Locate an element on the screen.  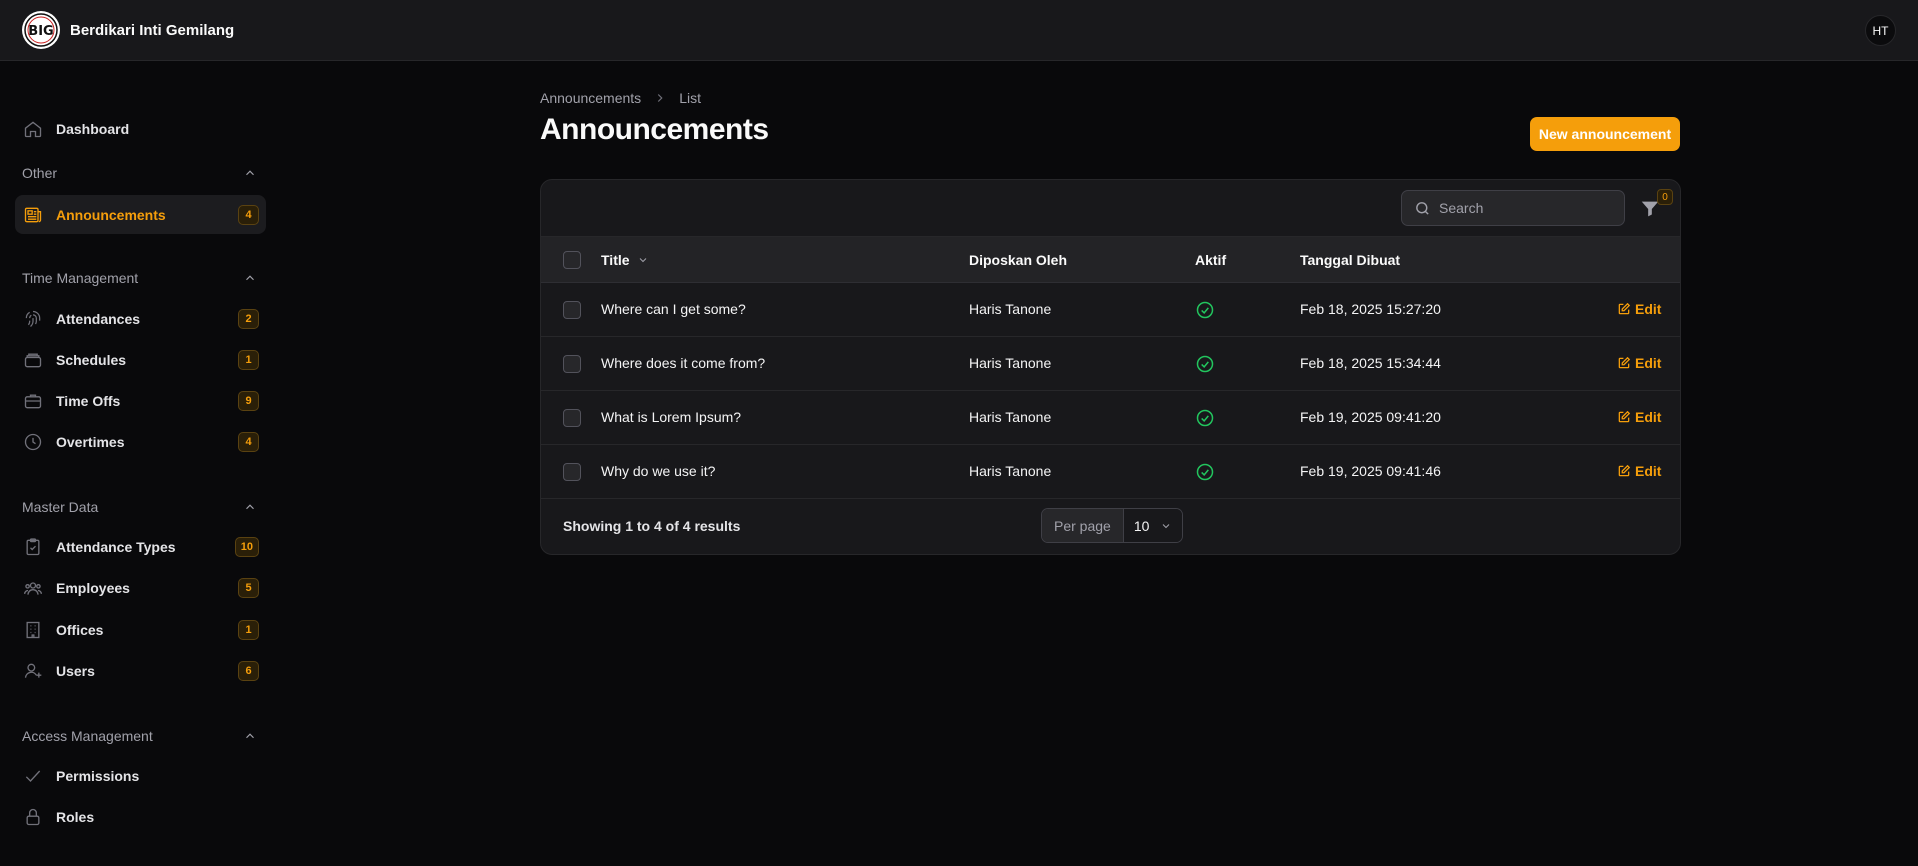
group-label-access-management: Access Management is located at coordinates (87, 736).